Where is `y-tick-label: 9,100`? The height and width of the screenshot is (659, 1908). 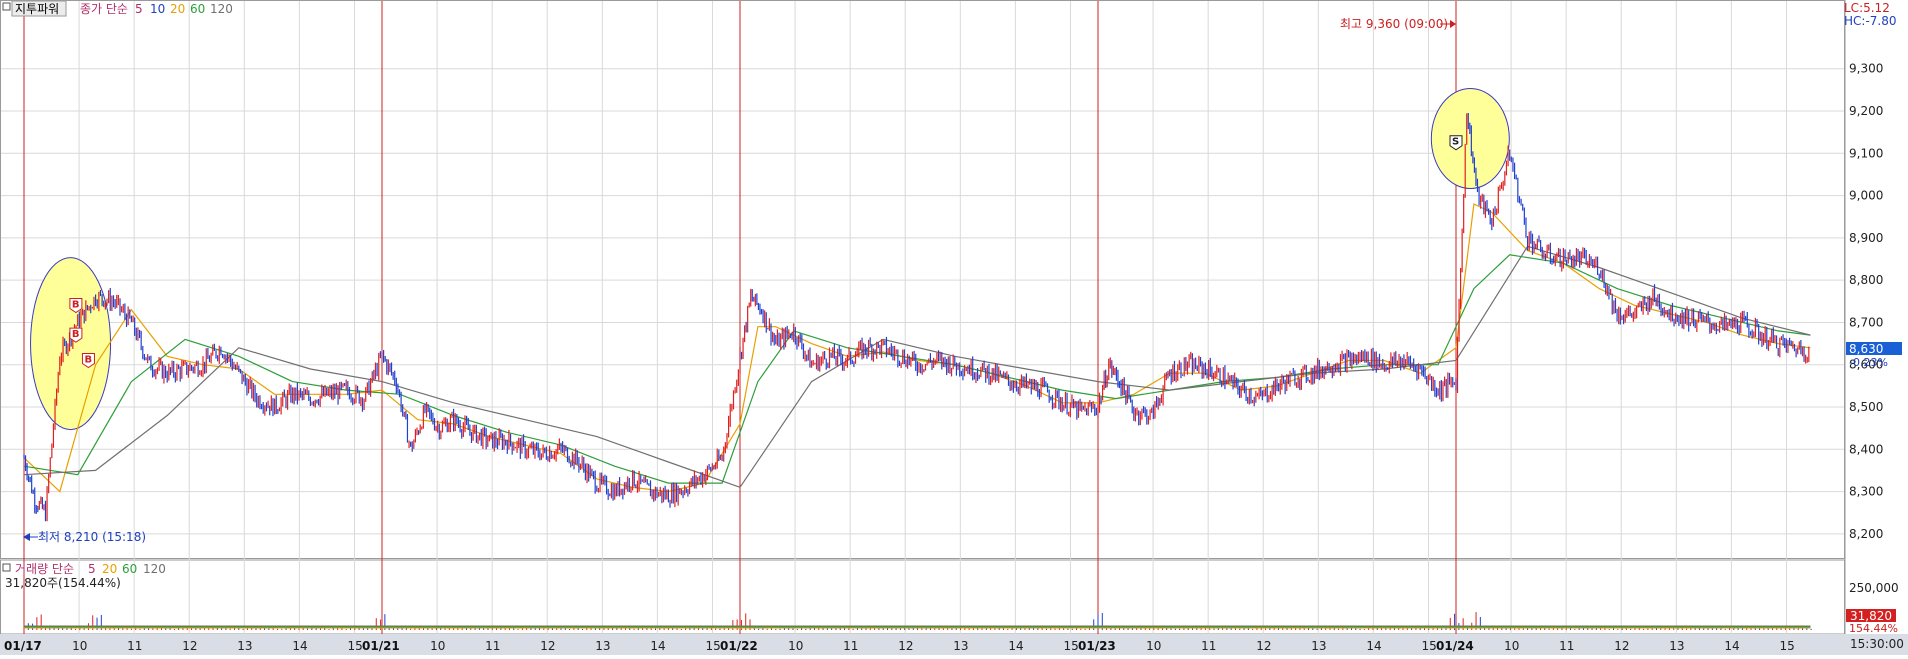 y-tick-label: 9,100 is located at coordinates (1866, 153).